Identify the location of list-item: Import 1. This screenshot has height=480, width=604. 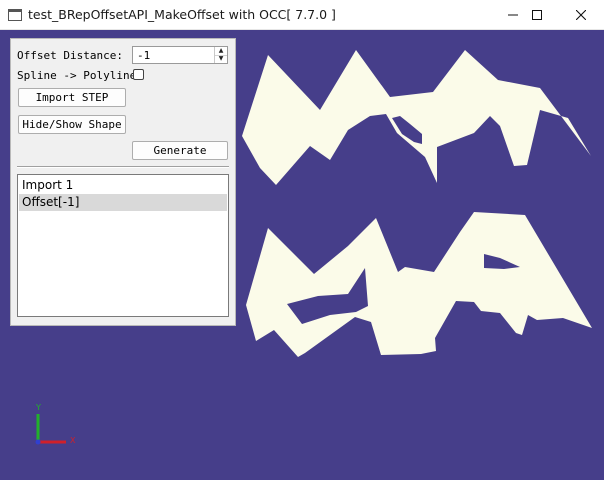
(123, 185).